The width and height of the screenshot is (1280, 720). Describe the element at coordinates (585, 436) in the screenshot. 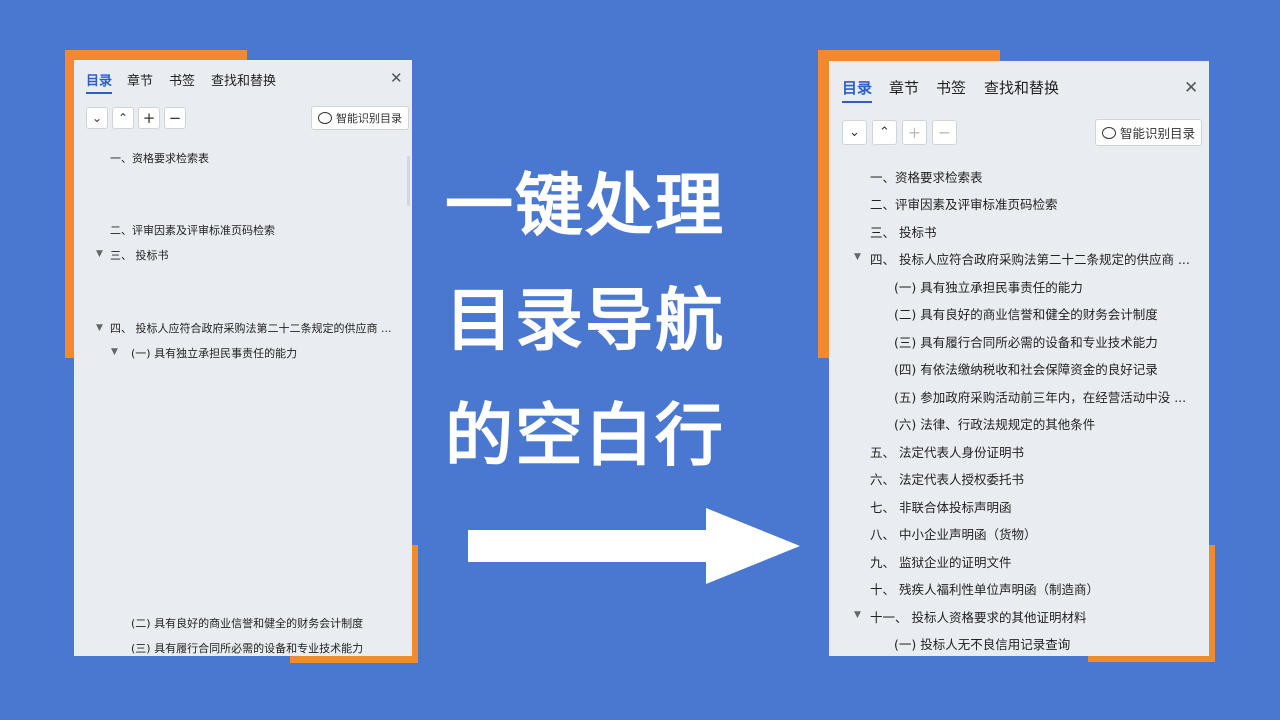

I see `headline-line-3: 的空白行` at that location.